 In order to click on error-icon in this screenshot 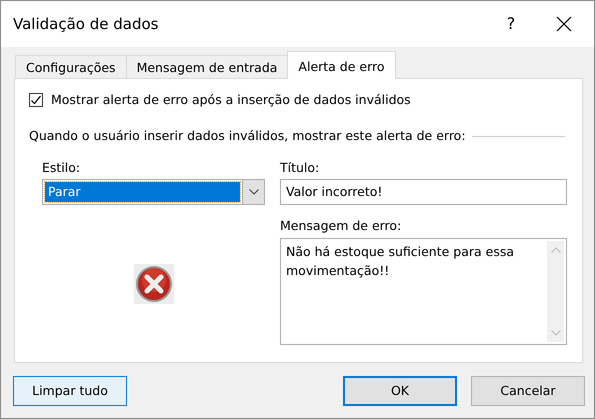, I will do `click(154, 284)`.